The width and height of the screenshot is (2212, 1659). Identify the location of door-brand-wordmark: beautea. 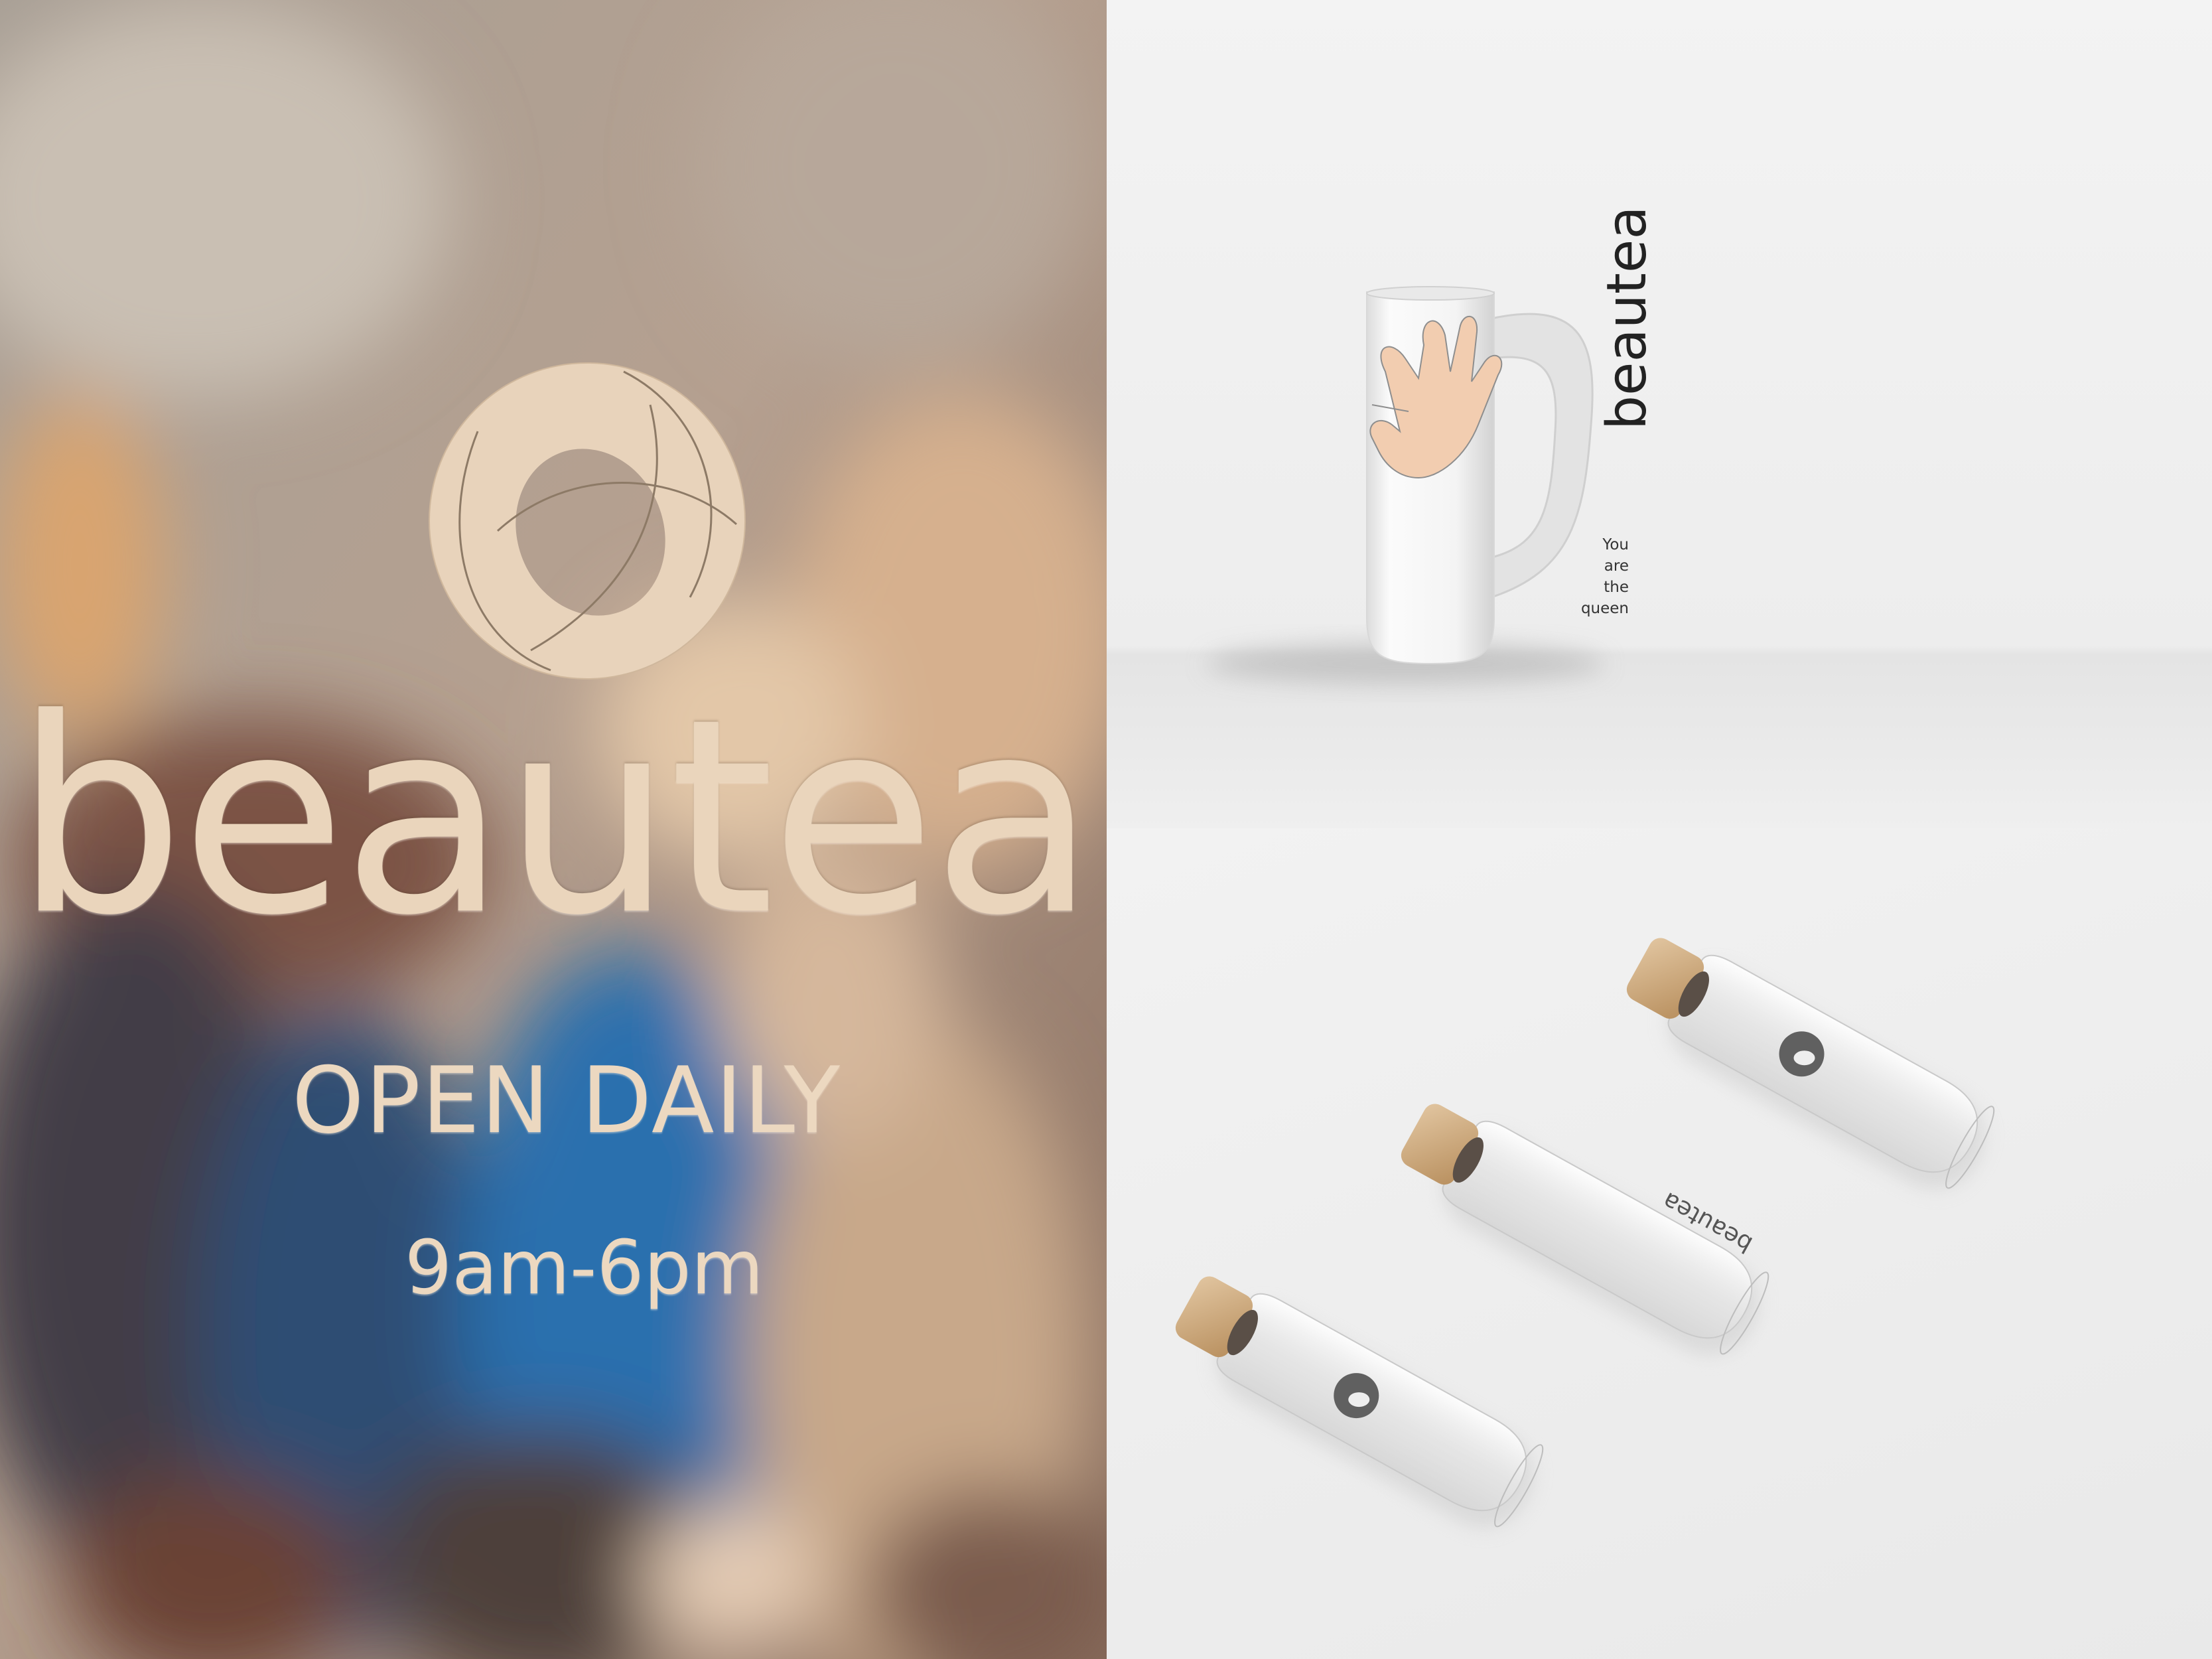
(555, 817).